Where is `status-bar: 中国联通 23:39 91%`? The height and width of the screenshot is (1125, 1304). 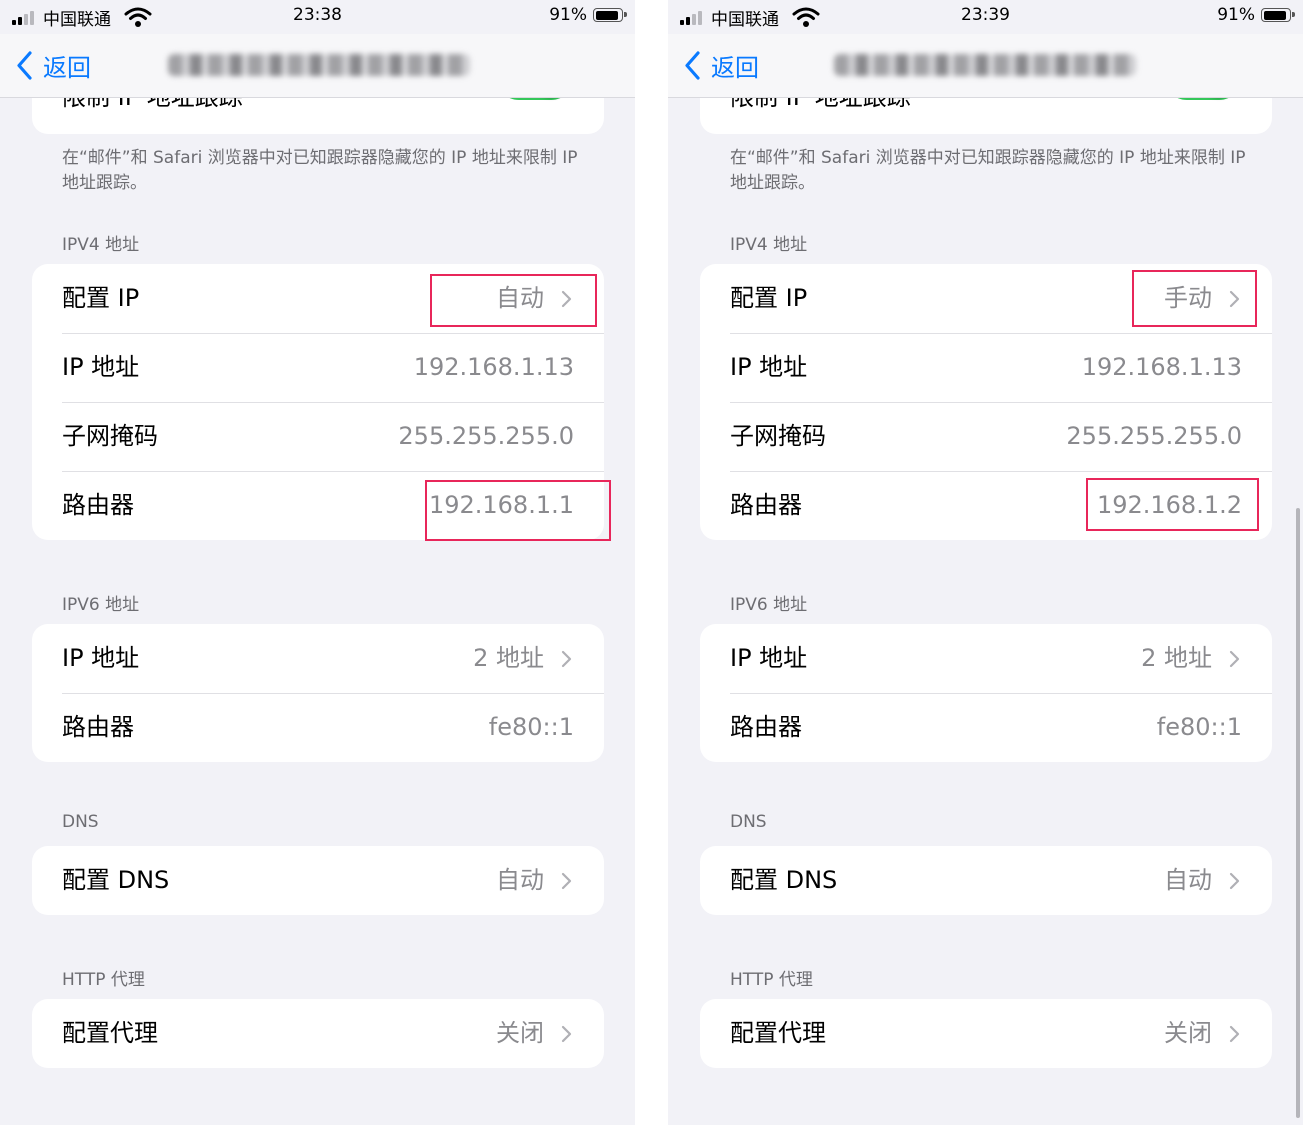
status-bar: 中国联通 23:39 91% is located at coordinates (985, 17).